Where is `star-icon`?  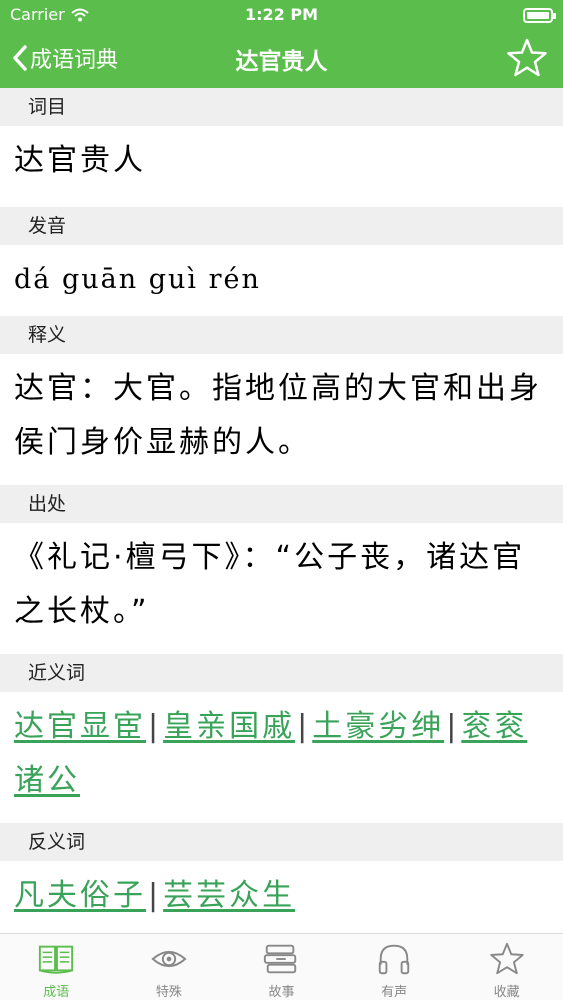
star-icon is located at coordinates (507, 958).